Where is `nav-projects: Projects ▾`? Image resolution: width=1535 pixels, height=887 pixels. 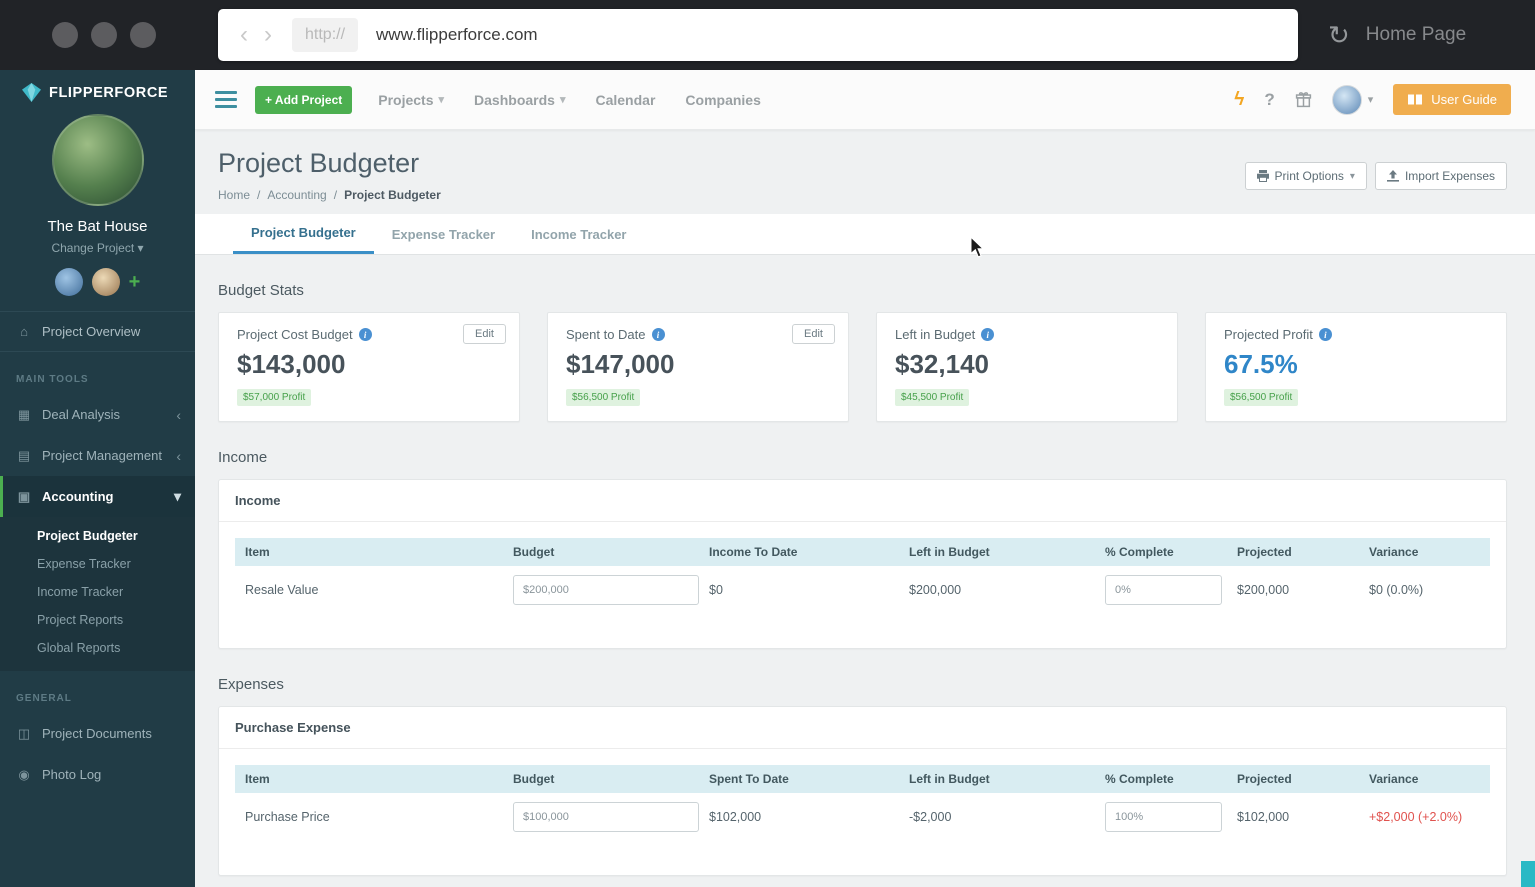
nav-projects: Projects ▾ is located at coordinates (411, 100).